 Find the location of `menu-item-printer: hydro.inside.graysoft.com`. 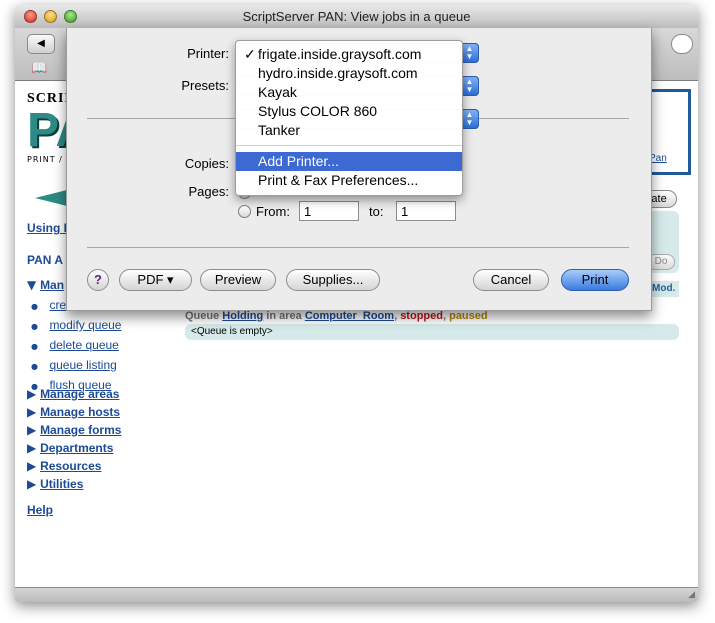

menu-item-printer: hydro.inside.graysoft.com is located at coordinates (349, 73).